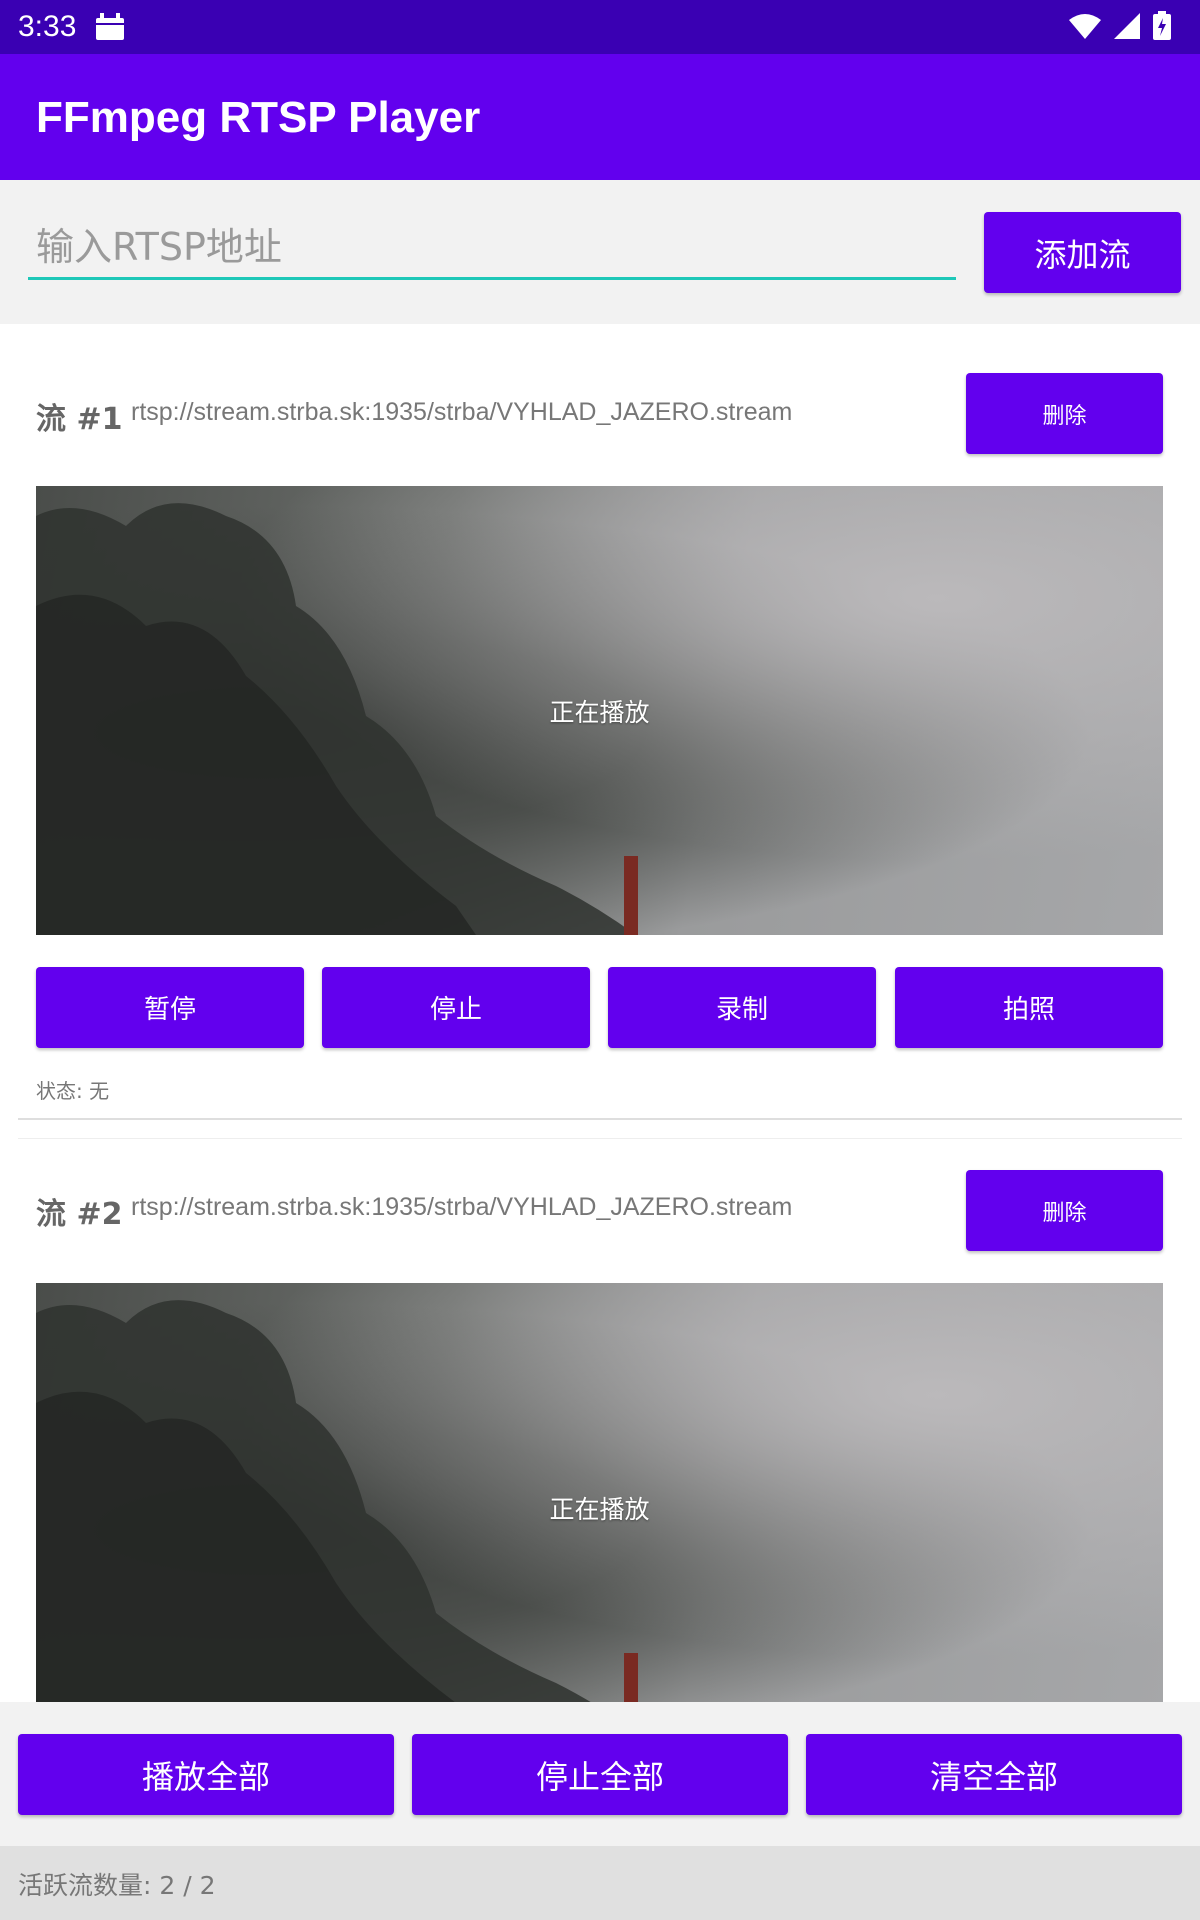 The height and width of the screenshot is (1920, 1200). I want to click on calendar-icon, so click(110, 29).